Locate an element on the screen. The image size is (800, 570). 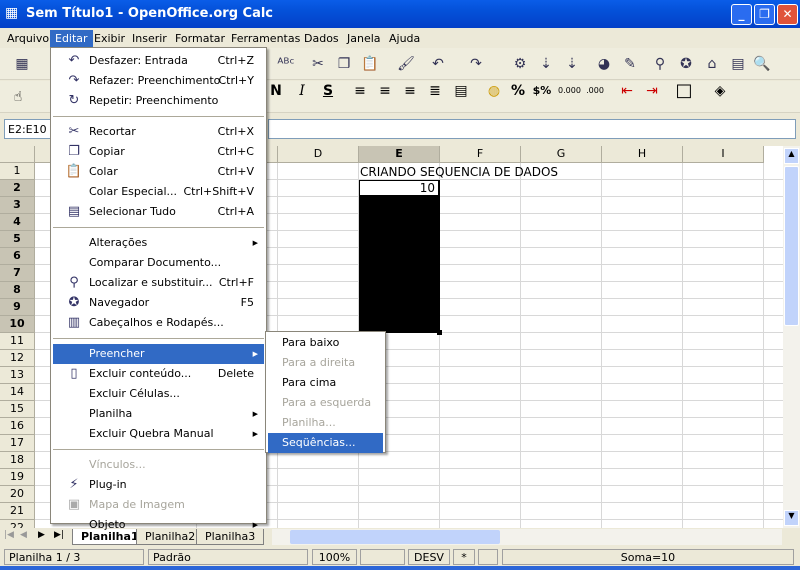
row-header-18: 18 is located at coordinates (17, 460).